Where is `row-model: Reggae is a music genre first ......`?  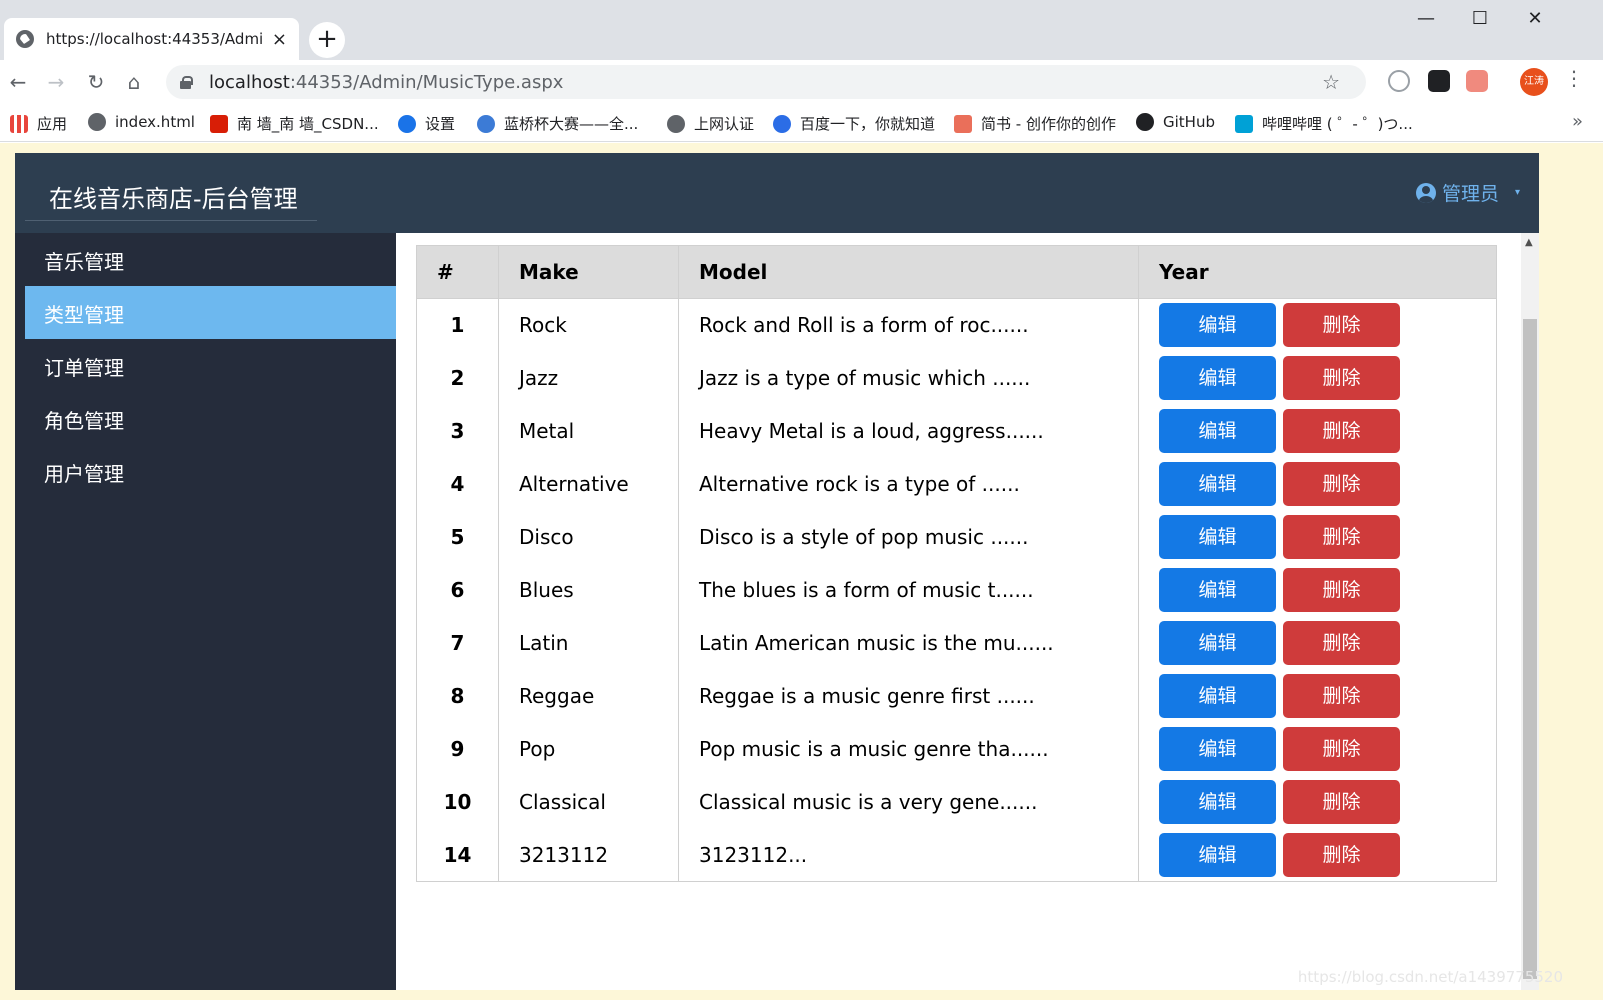 row-model: Reggae is a music genre first ...... is located at coordinates (908, 696).